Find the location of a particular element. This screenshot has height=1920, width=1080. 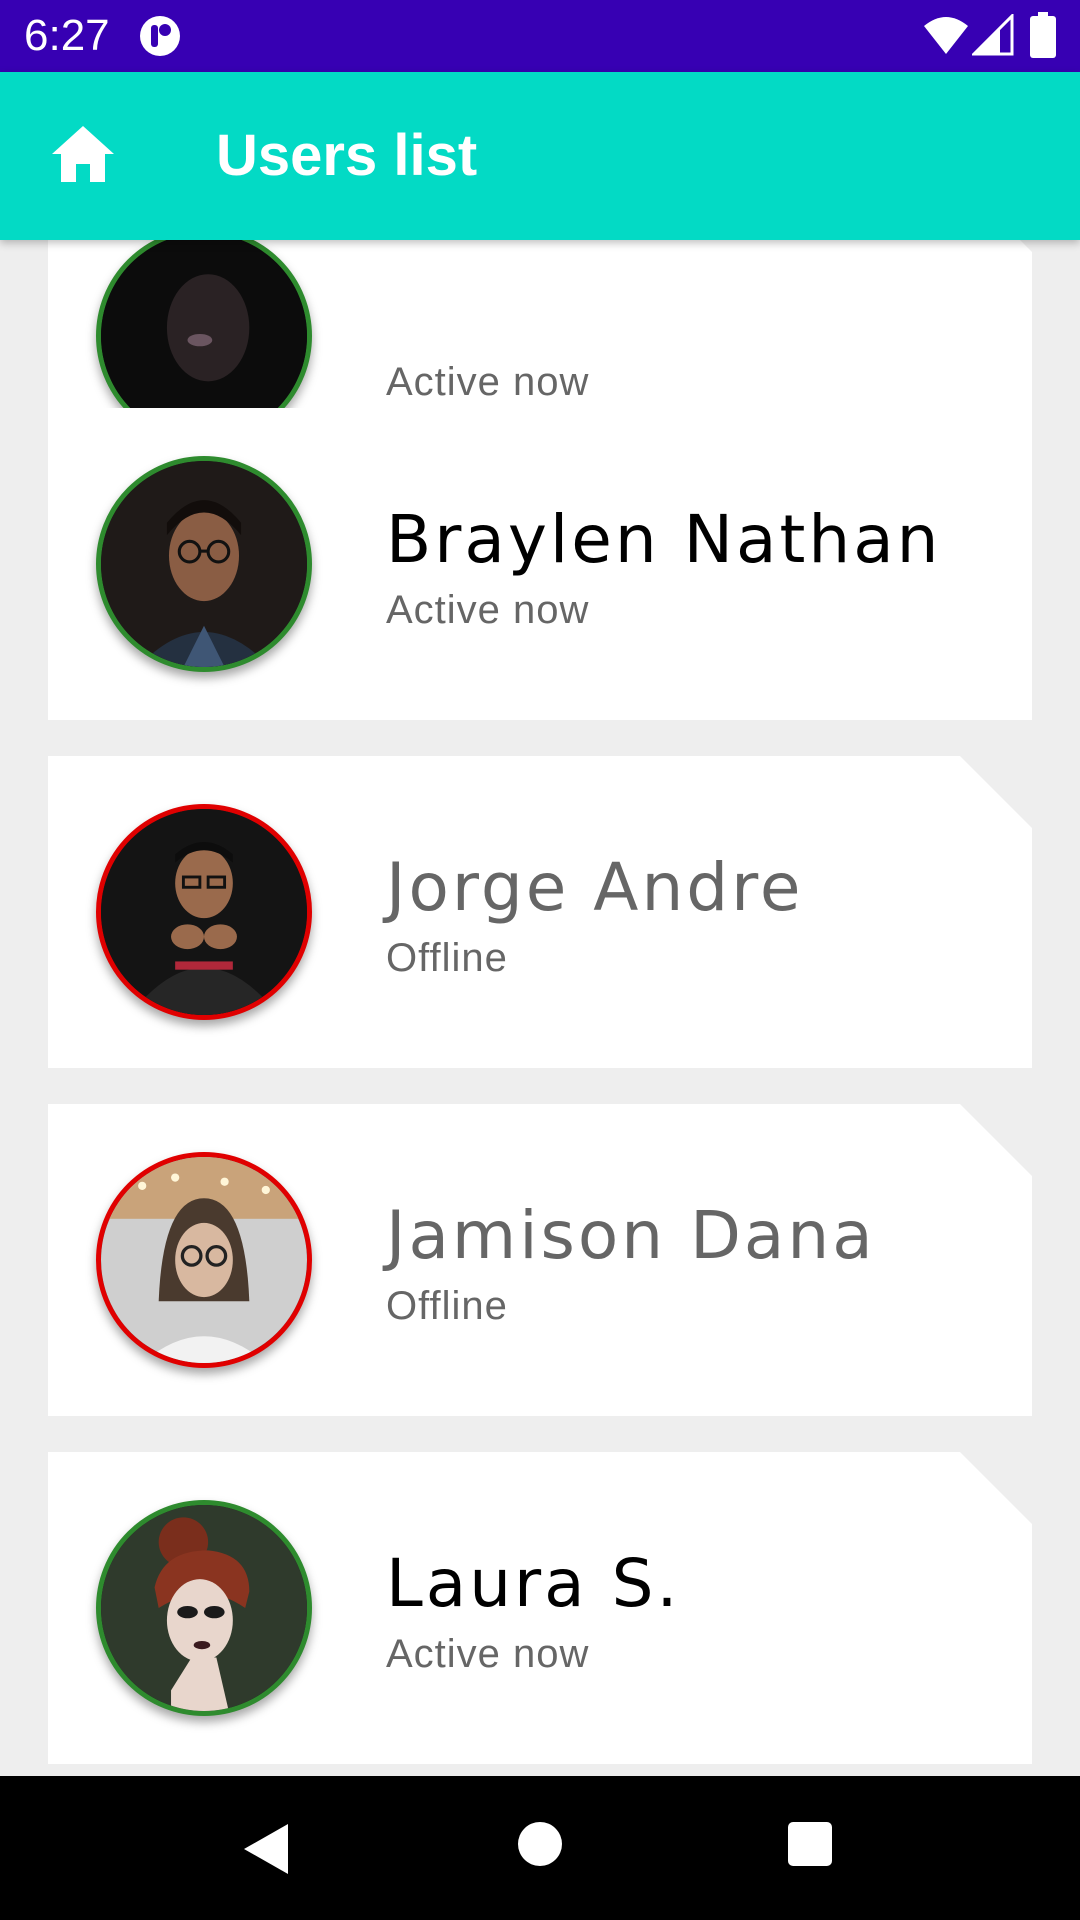

user-card: Jorge Andre Offline is located at coordinates (540, 912).